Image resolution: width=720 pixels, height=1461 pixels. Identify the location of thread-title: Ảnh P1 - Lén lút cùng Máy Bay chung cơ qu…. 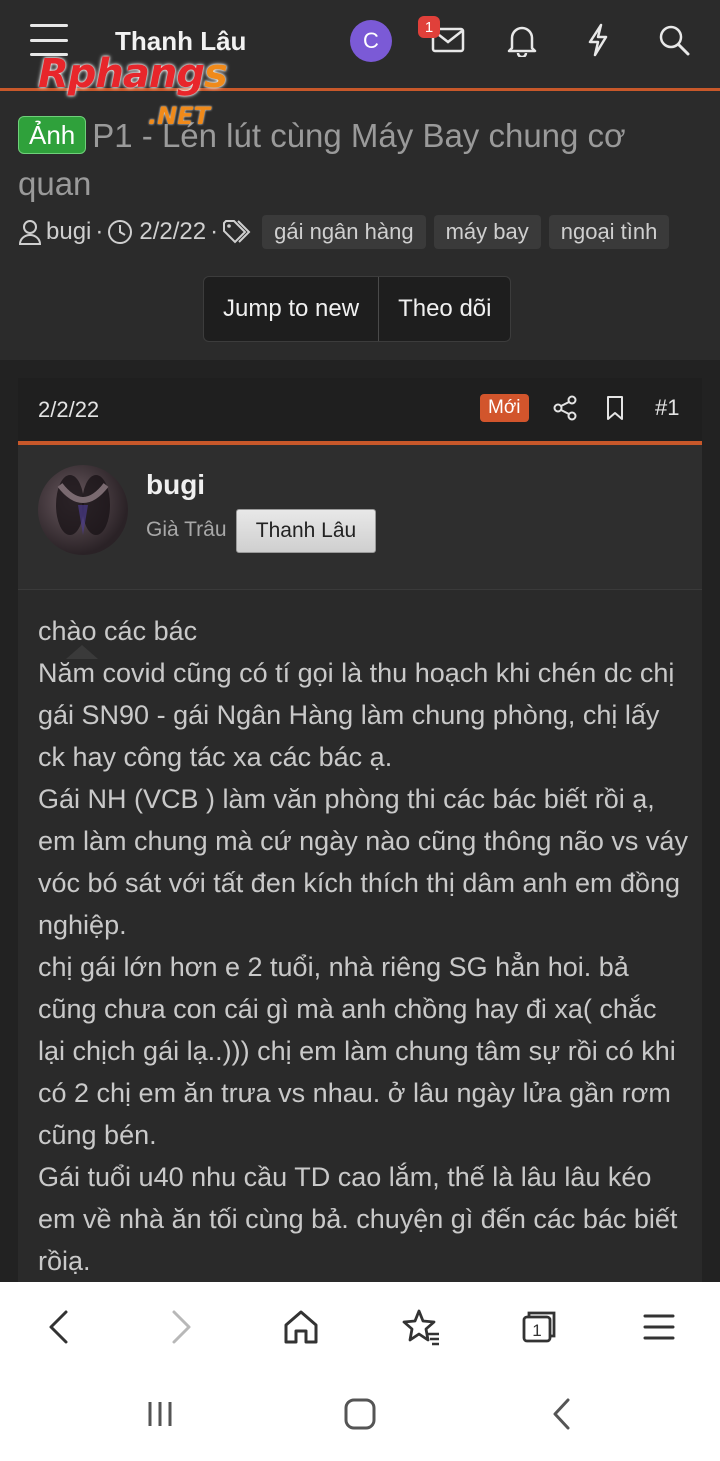
(358, 160).